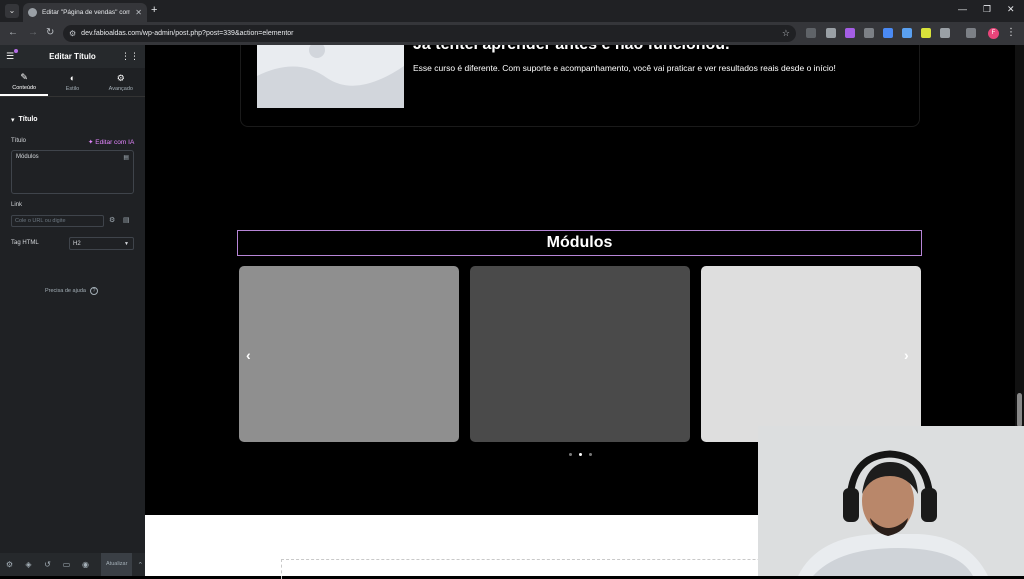 This screenshot has height=579, width=1024. What do you see at coordinates (12, 11) in the screenshot?
I see `tab-search-button: ⌄` at bounding box center [12, 11].